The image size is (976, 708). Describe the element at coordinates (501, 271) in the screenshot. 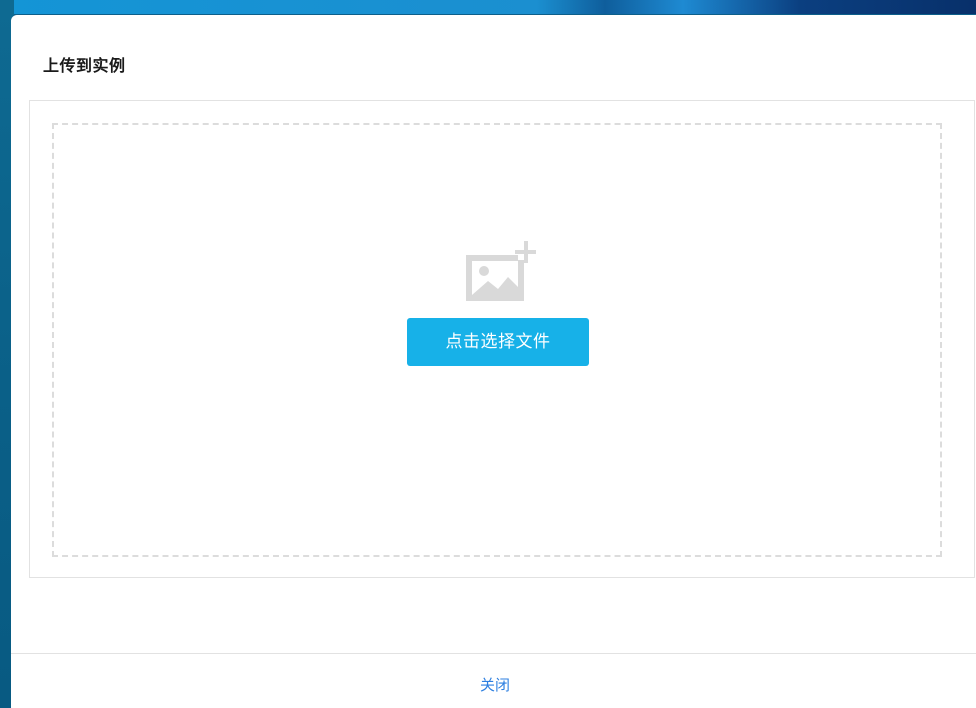

I see `image-add-icon` at that location.